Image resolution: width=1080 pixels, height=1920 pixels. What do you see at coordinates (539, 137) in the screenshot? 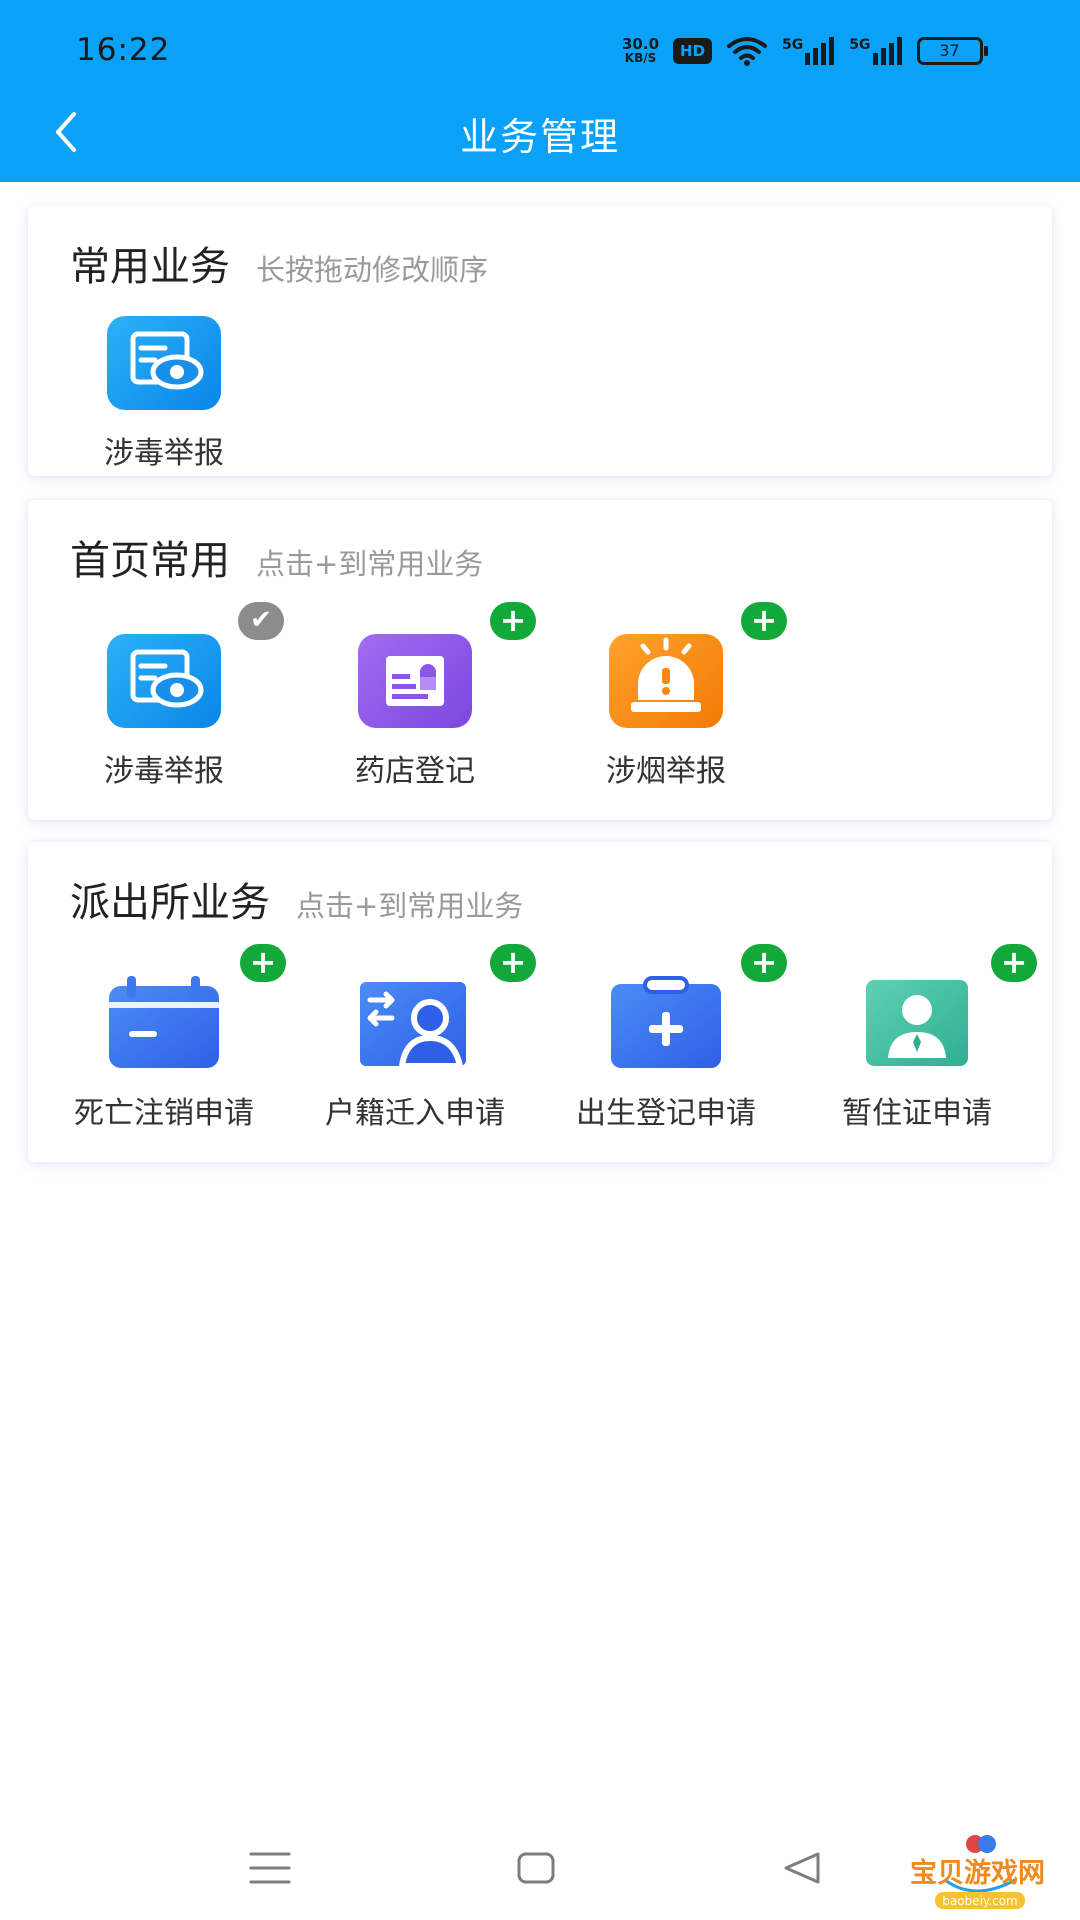
I see `page-title: 业务管理` at bounding box center [539, 137].